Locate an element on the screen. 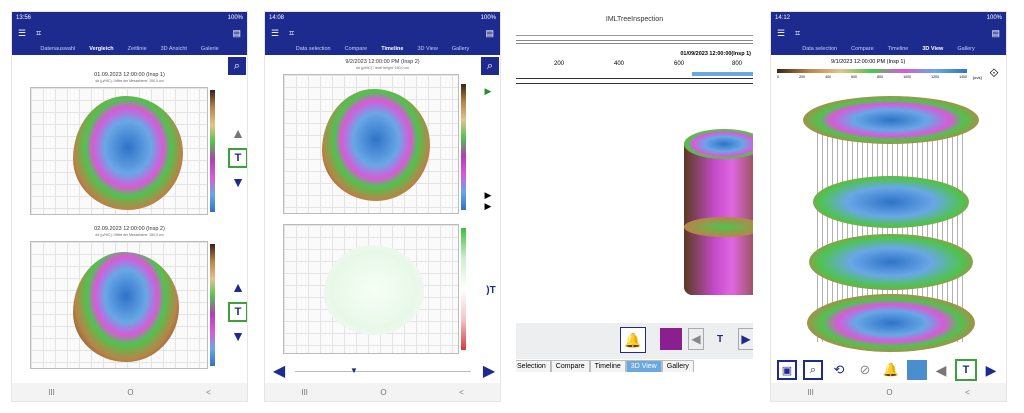 Image resolution: width=1024 pixels, height=413 pixels. tomograph-t-button-2: T is located at coordinates (237, 312).